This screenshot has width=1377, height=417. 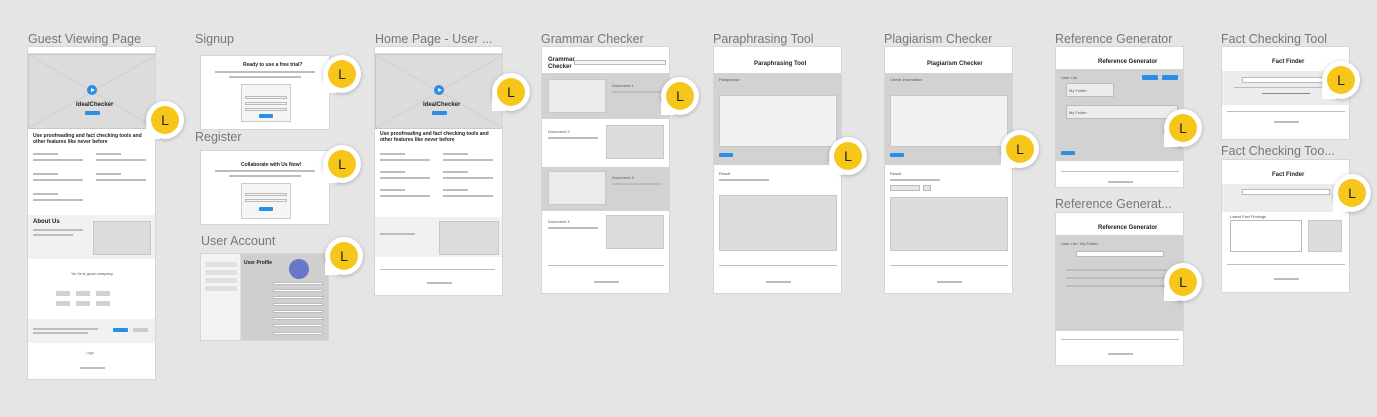 What do you see at coordinates (261, 241) in the screenshot?
I see `frame-title-user-account: User Account` at bounding box center [261, 241].